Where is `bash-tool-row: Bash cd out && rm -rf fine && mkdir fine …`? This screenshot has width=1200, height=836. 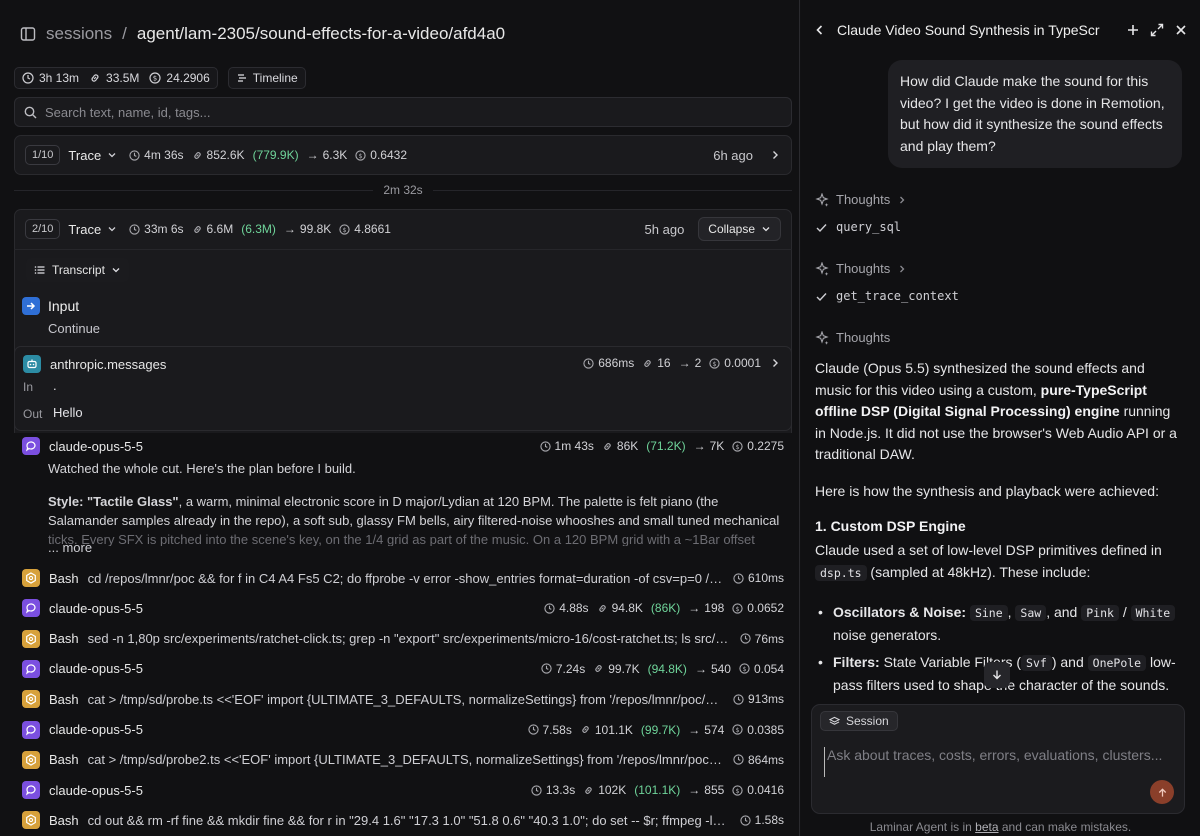
bash-tool-row: Bash cd out && rm -rf fine && mkdir fine … is located at coordinates (403, 820).